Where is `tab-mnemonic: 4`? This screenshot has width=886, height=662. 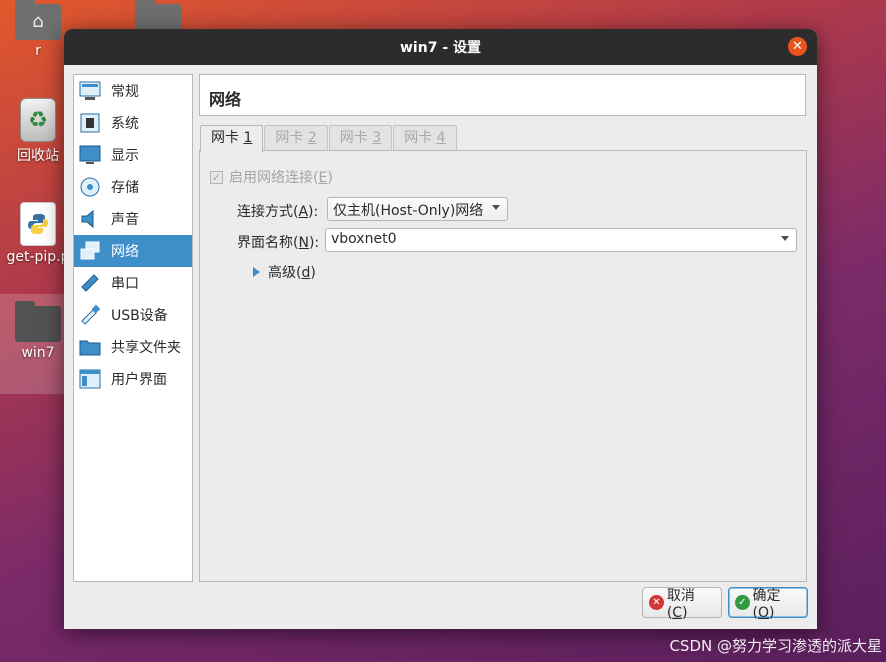 tab-mnemonic: 4 is located at coordinates (441, 138).